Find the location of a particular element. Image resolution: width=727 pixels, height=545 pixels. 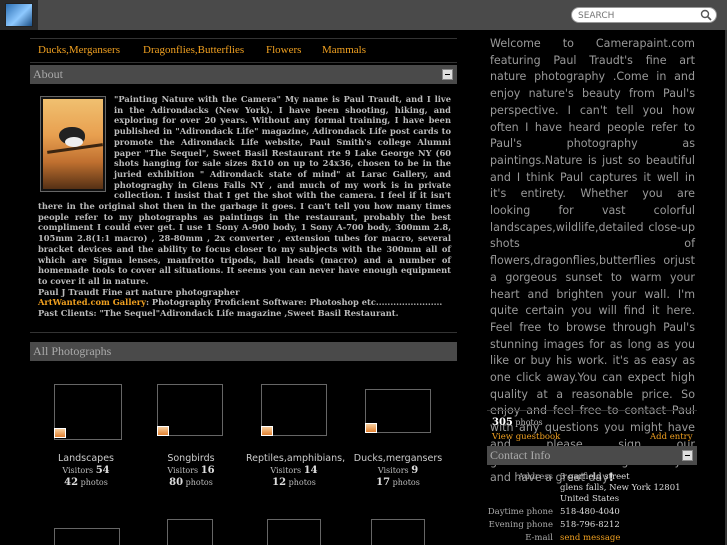

search-box is located at coordinates (644, 15).